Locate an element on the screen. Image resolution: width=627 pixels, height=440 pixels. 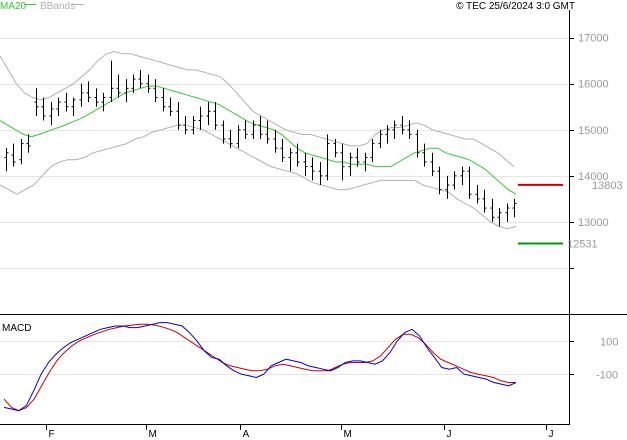
price-tick-label: 17000 is located at coordinates (593, 39).